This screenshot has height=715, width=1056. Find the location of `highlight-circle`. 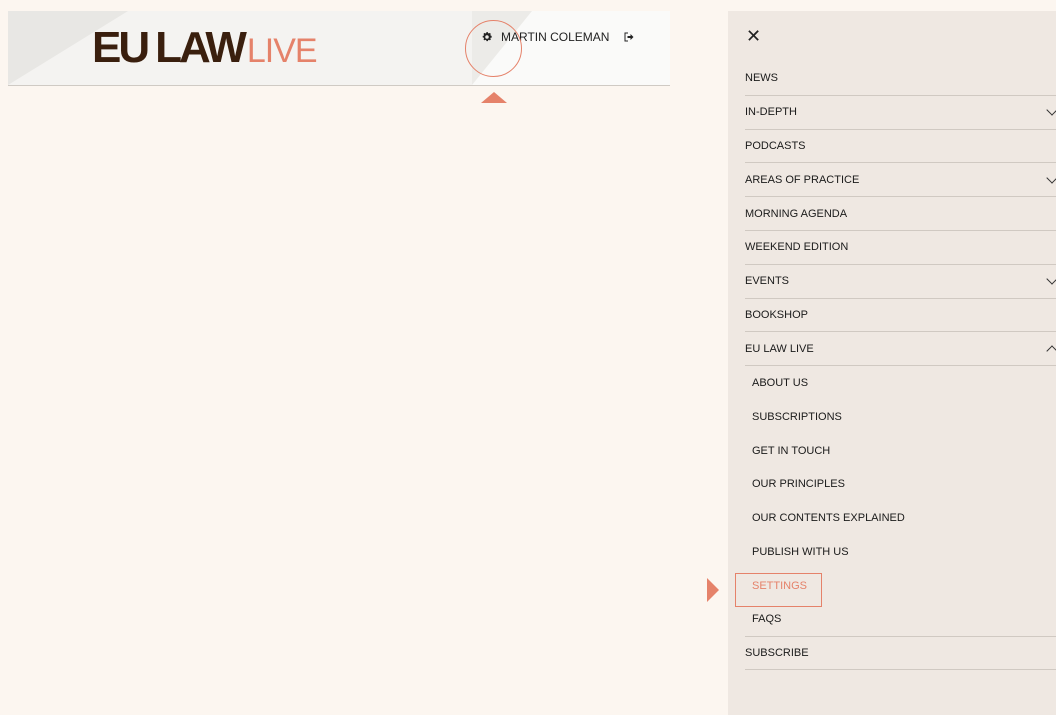

highlight-circle is located at coordinates (493, 48).